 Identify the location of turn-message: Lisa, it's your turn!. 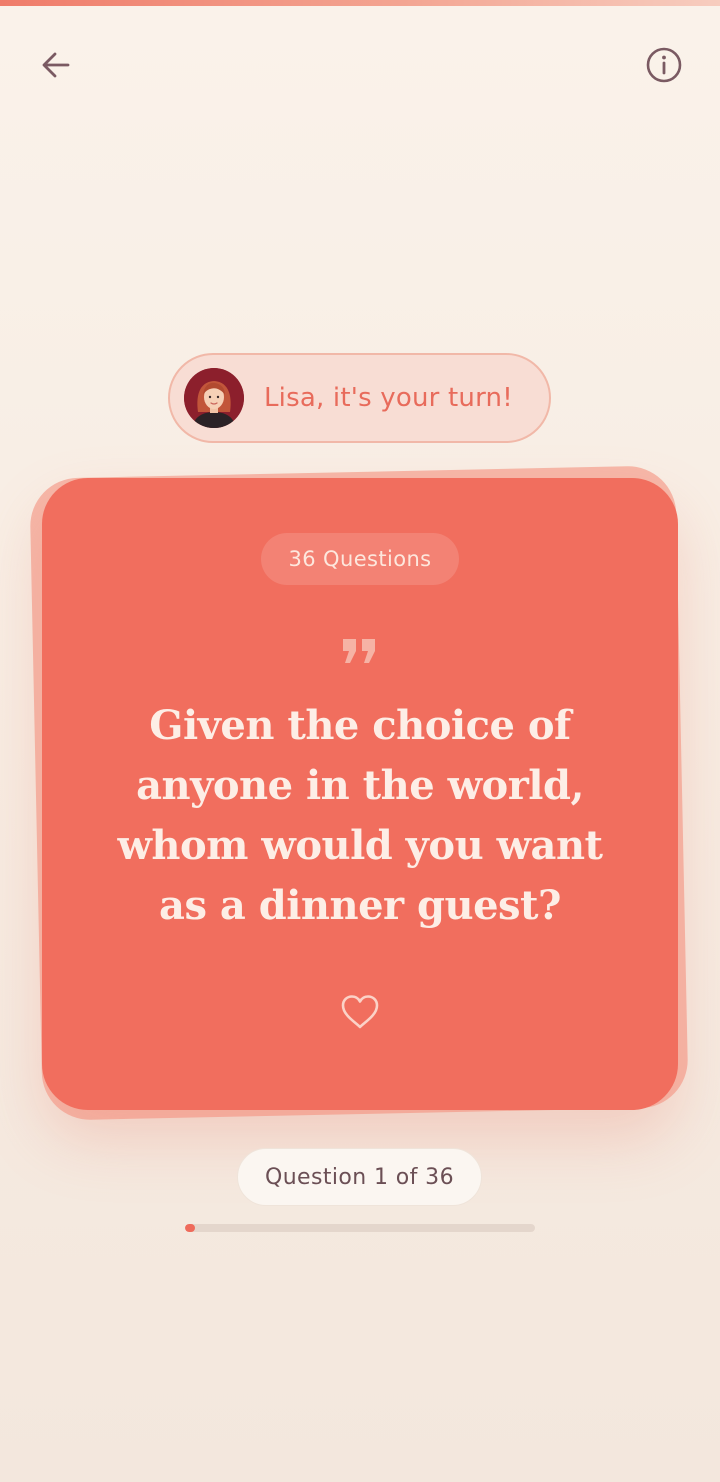
(388, 398).